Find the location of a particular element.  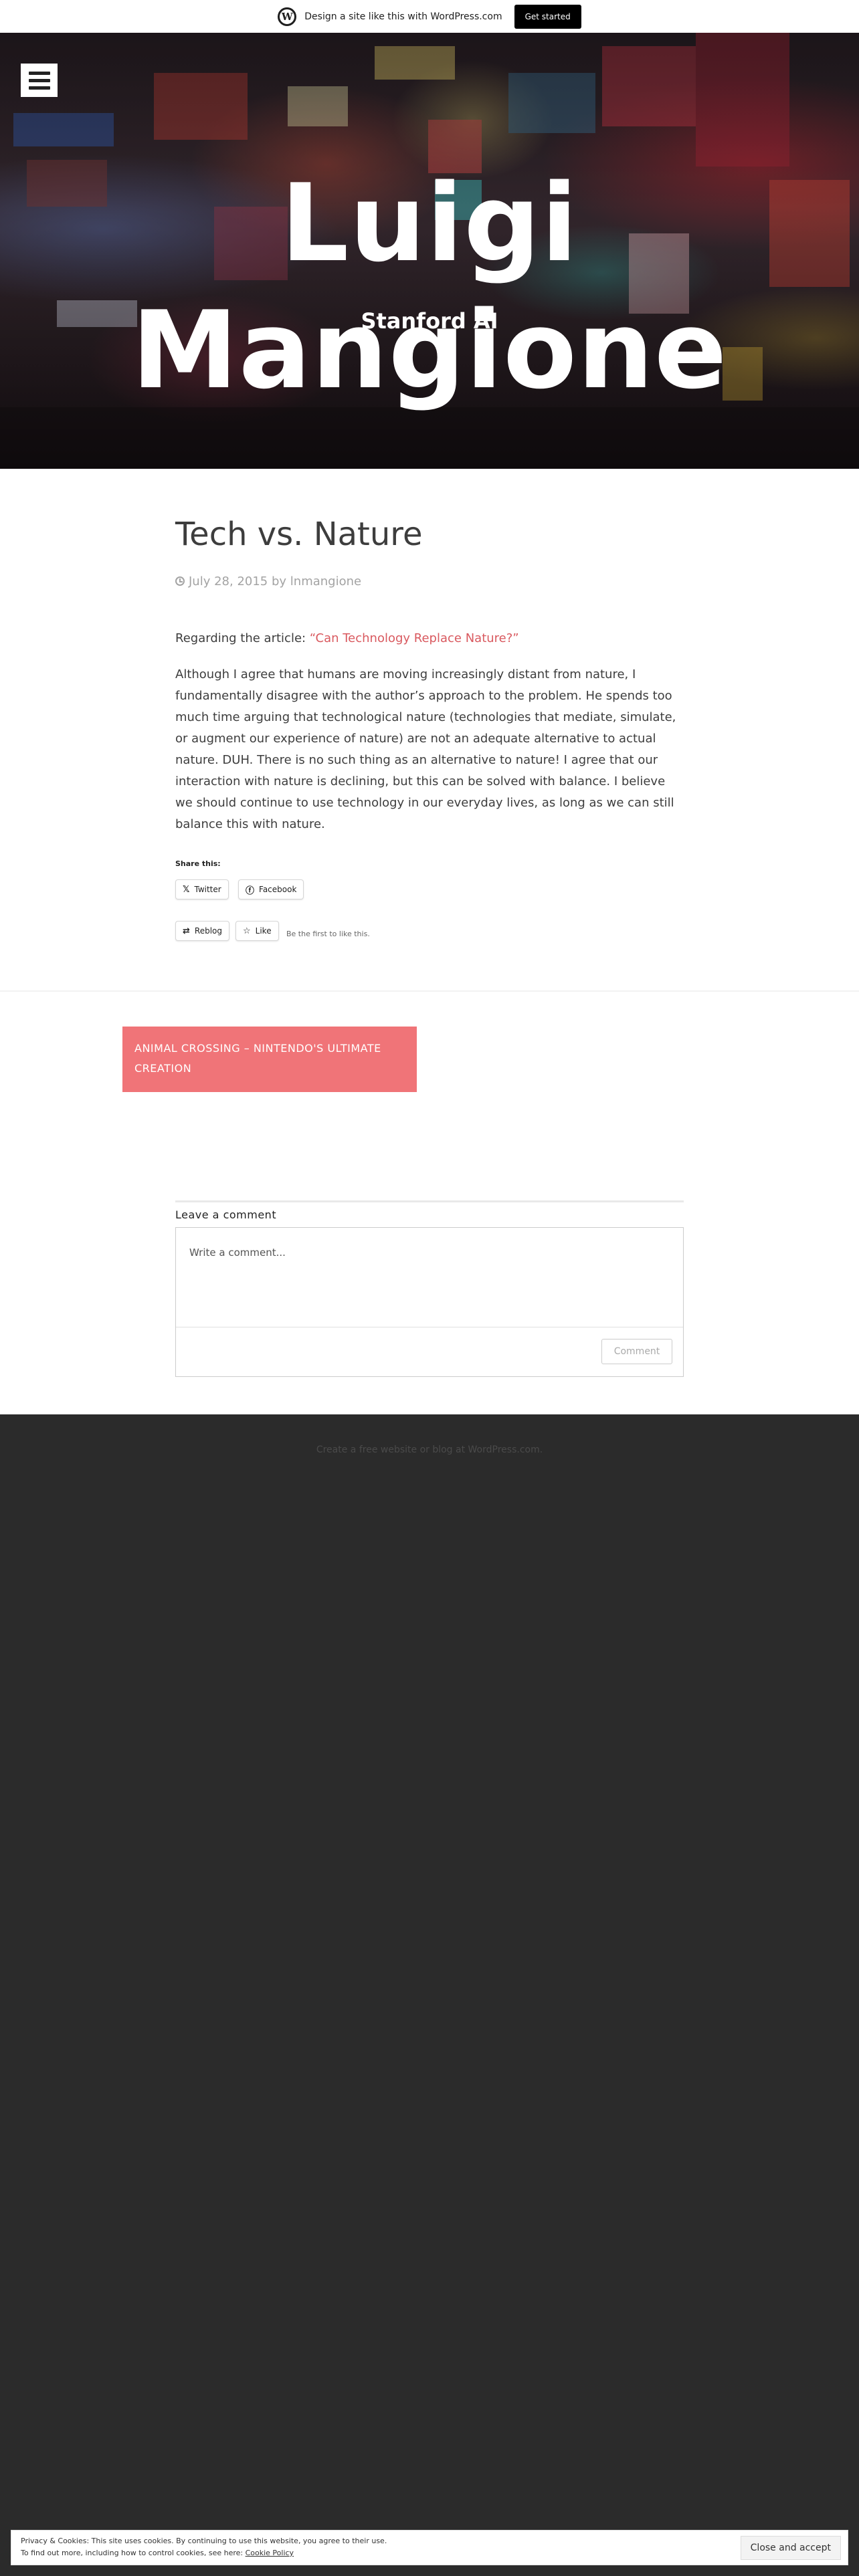

reblog-icon: ⇄ is located at coordinates (186, 931).